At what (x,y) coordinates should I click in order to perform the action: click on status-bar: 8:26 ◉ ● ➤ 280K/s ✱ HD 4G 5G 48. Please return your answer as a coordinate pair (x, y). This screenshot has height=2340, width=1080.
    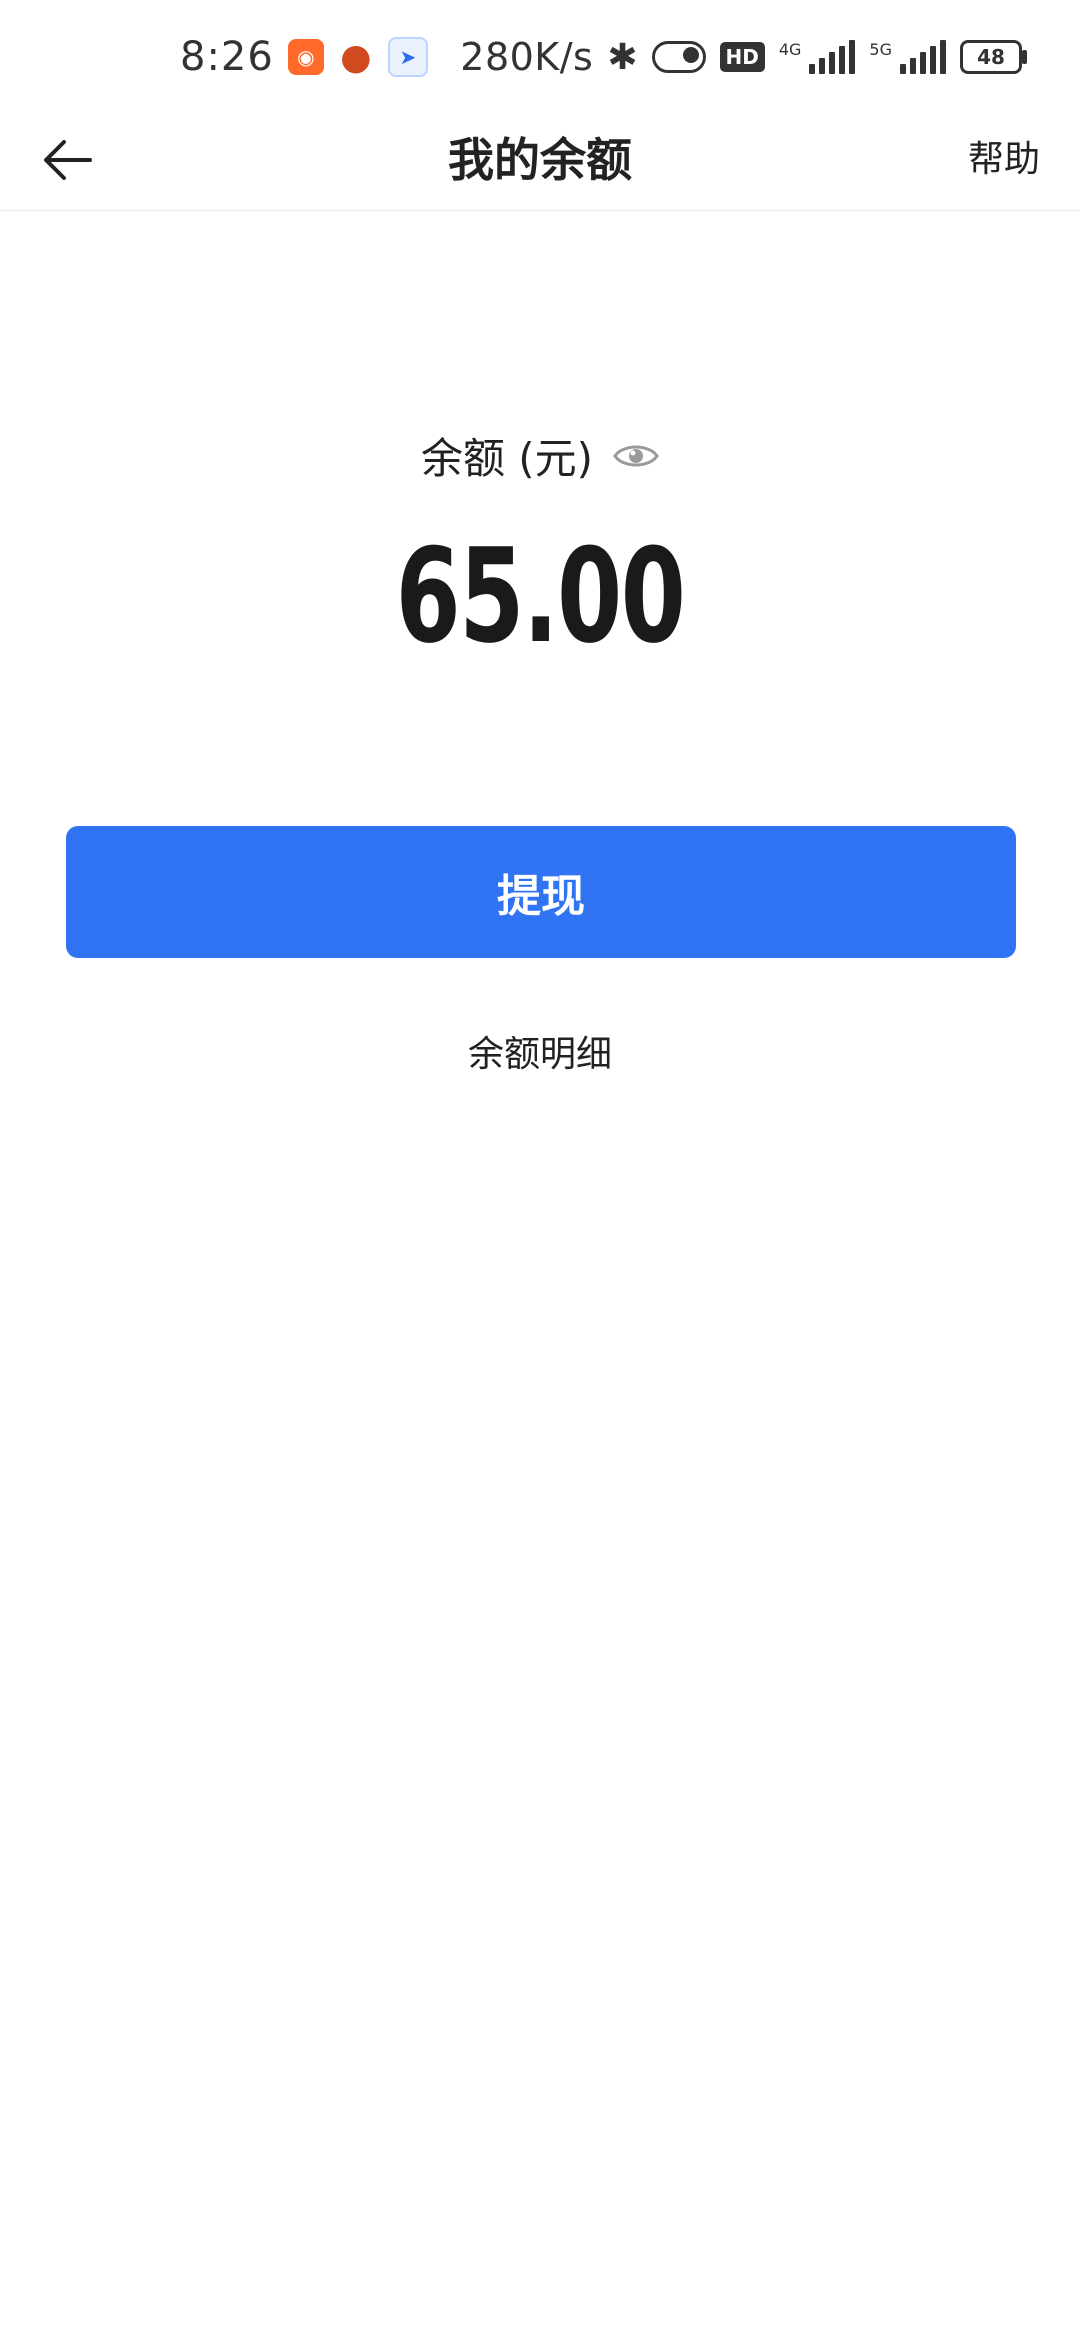
    Looking at the image, I should click on (540, 55).